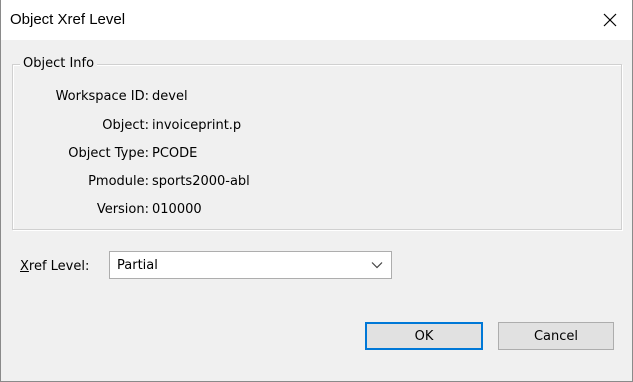  What do you see at coordinates (250, 265) in the screenshot?
I see `xref-level-select: Partial` at bounding box center [250, 265].